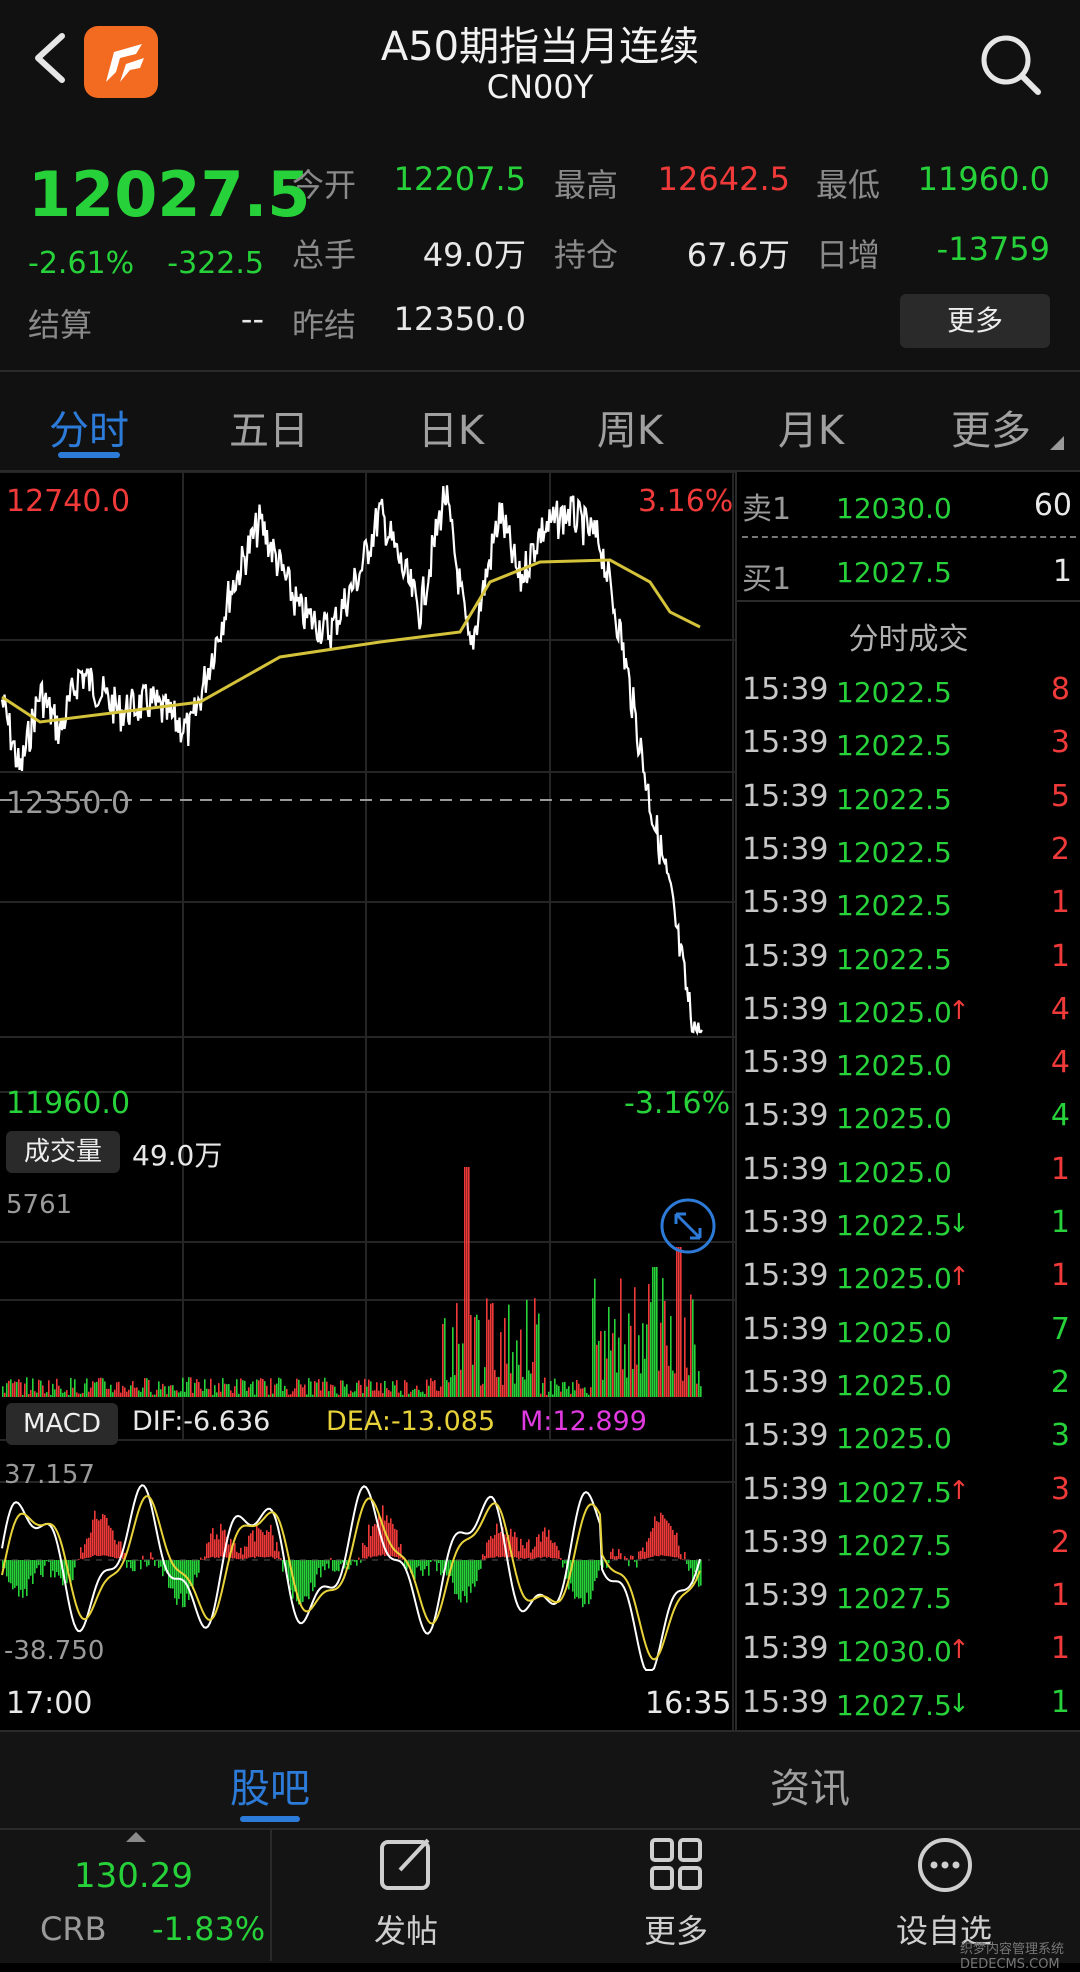  Describe the element at coordinates (406, 1864) in the screenshot. I see `compose-post-icon` at that location.